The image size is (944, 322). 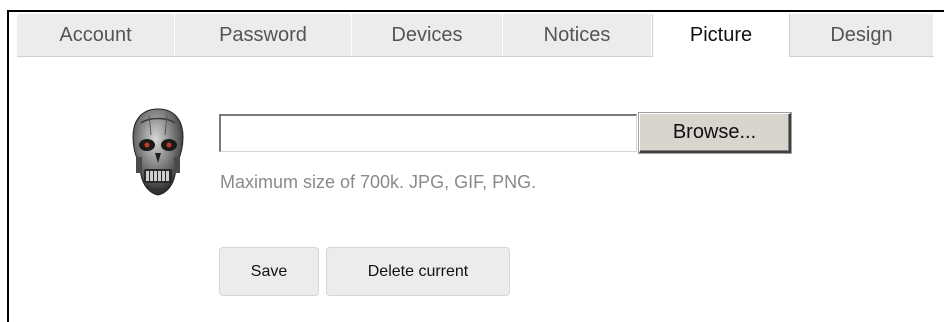 What do you see at coordinates (577, 35) in the screenshot?
I see `tab-notices: Notices` at bounding box center [577, 35].